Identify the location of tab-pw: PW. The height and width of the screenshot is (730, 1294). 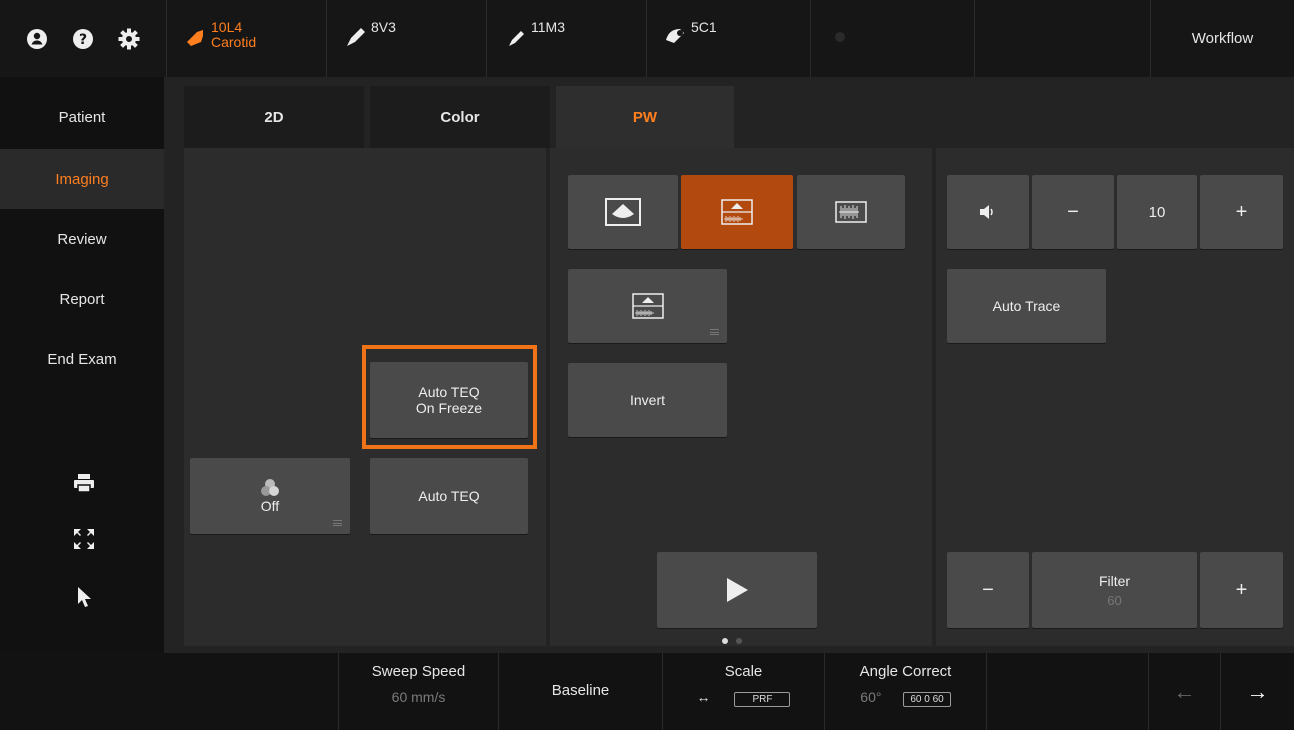
(645, 117).